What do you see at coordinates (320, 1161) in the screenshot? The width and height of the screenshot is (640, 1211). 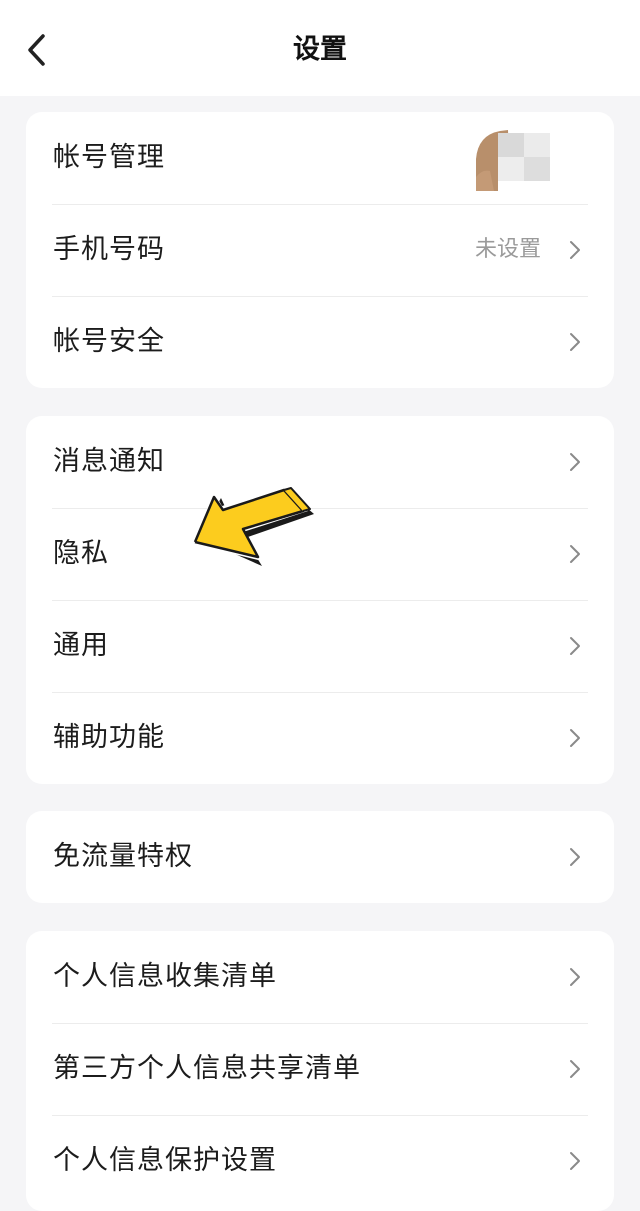 I see `personal-info-protection-item: 个人信息保护设置` at bounding box center [320, 1161].